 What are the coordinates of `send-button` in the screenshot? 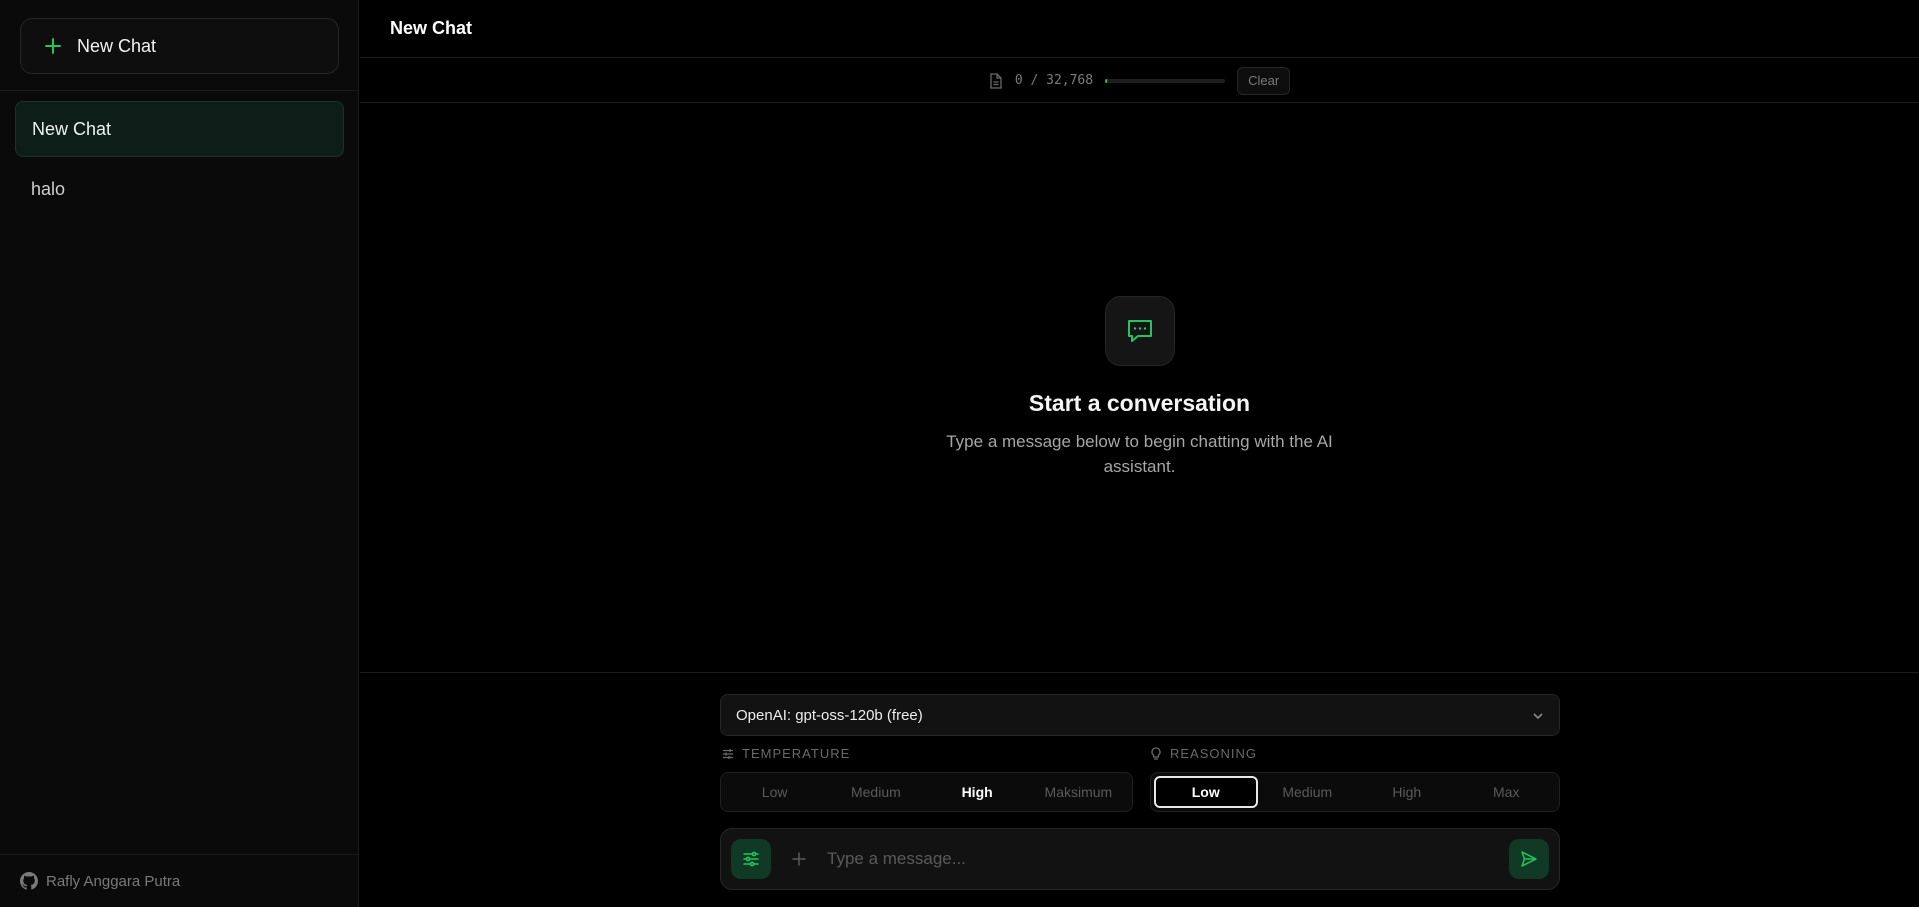 It's located at (1529, 859).